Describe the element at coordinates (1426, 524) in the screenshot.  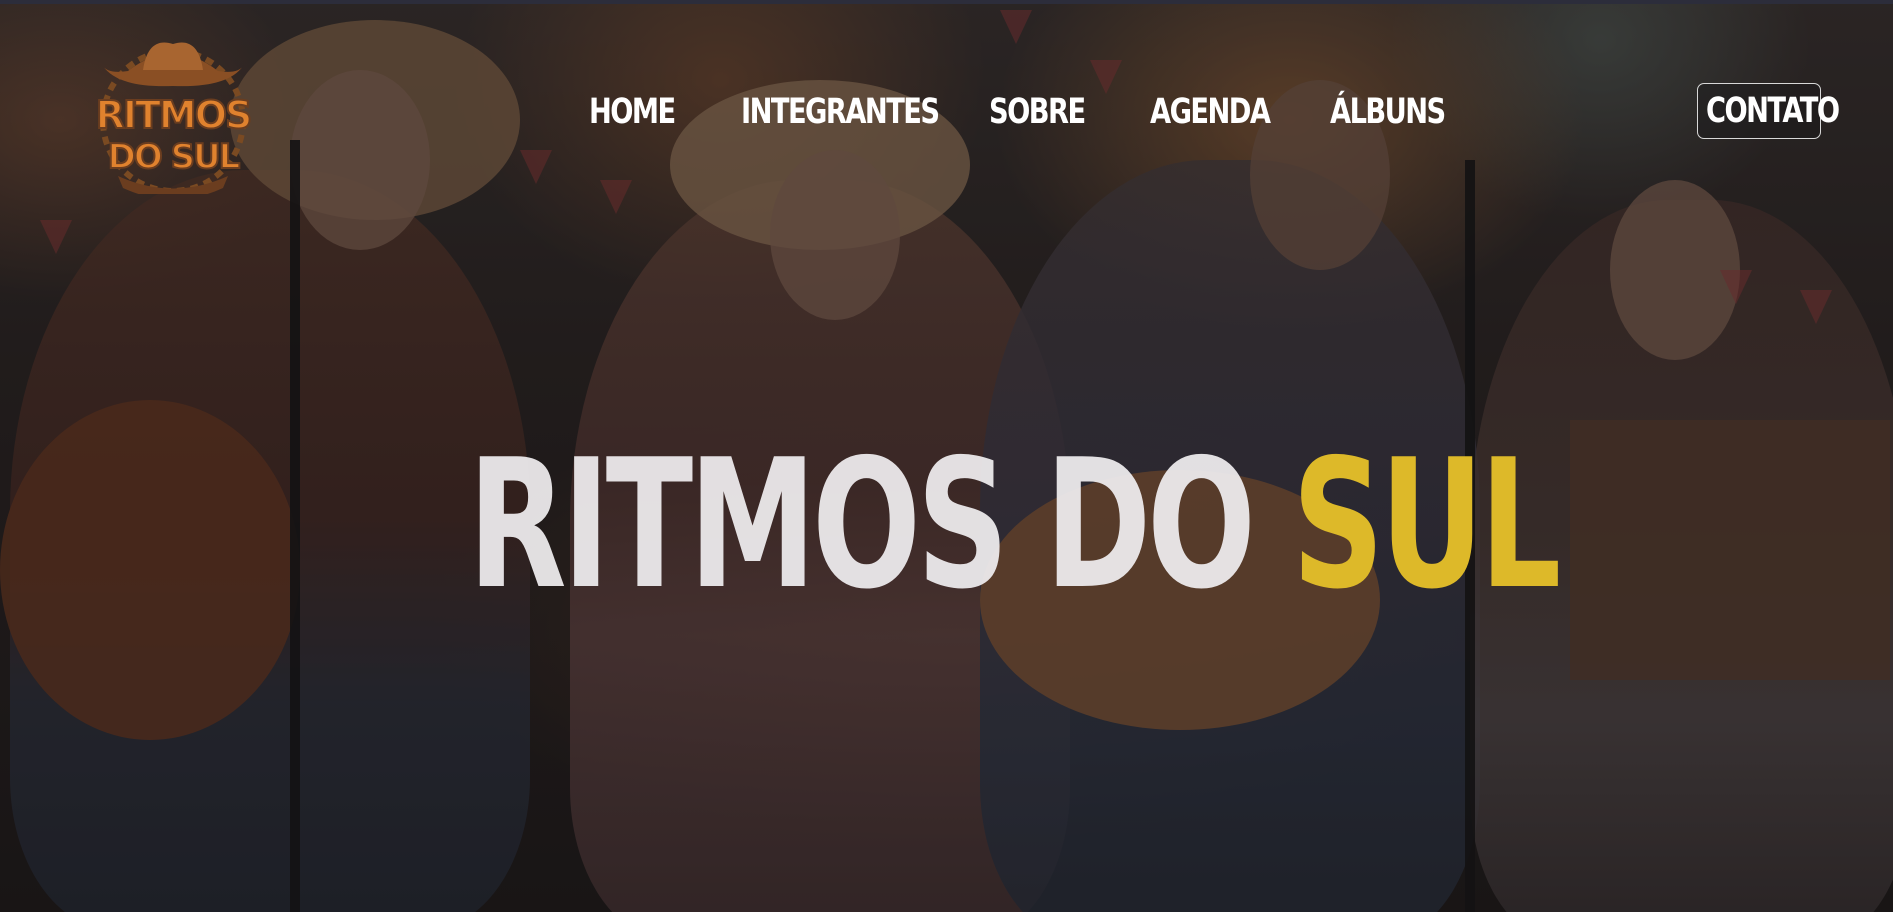
I see `hero-title-accent: SUL` at that location.